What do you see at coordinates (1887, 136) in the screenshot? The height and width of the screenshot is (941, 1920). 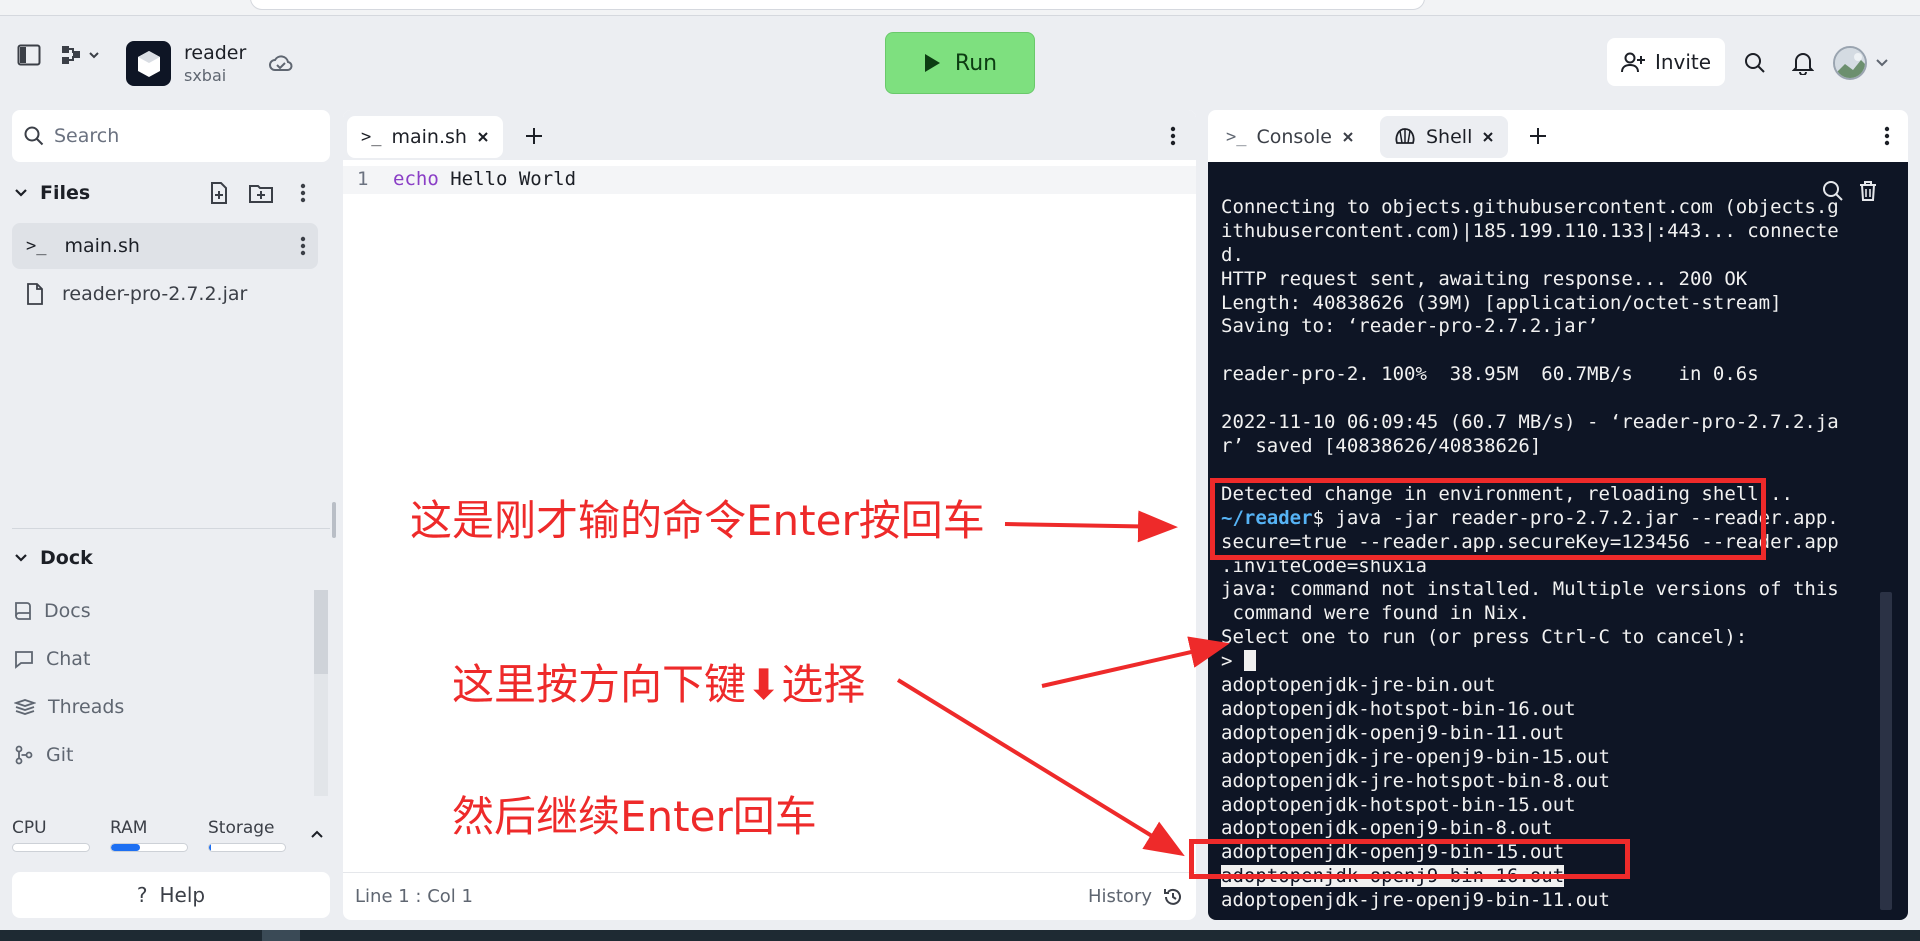 I see `shell-more-options-icon` at bounding box center [1887, 136].